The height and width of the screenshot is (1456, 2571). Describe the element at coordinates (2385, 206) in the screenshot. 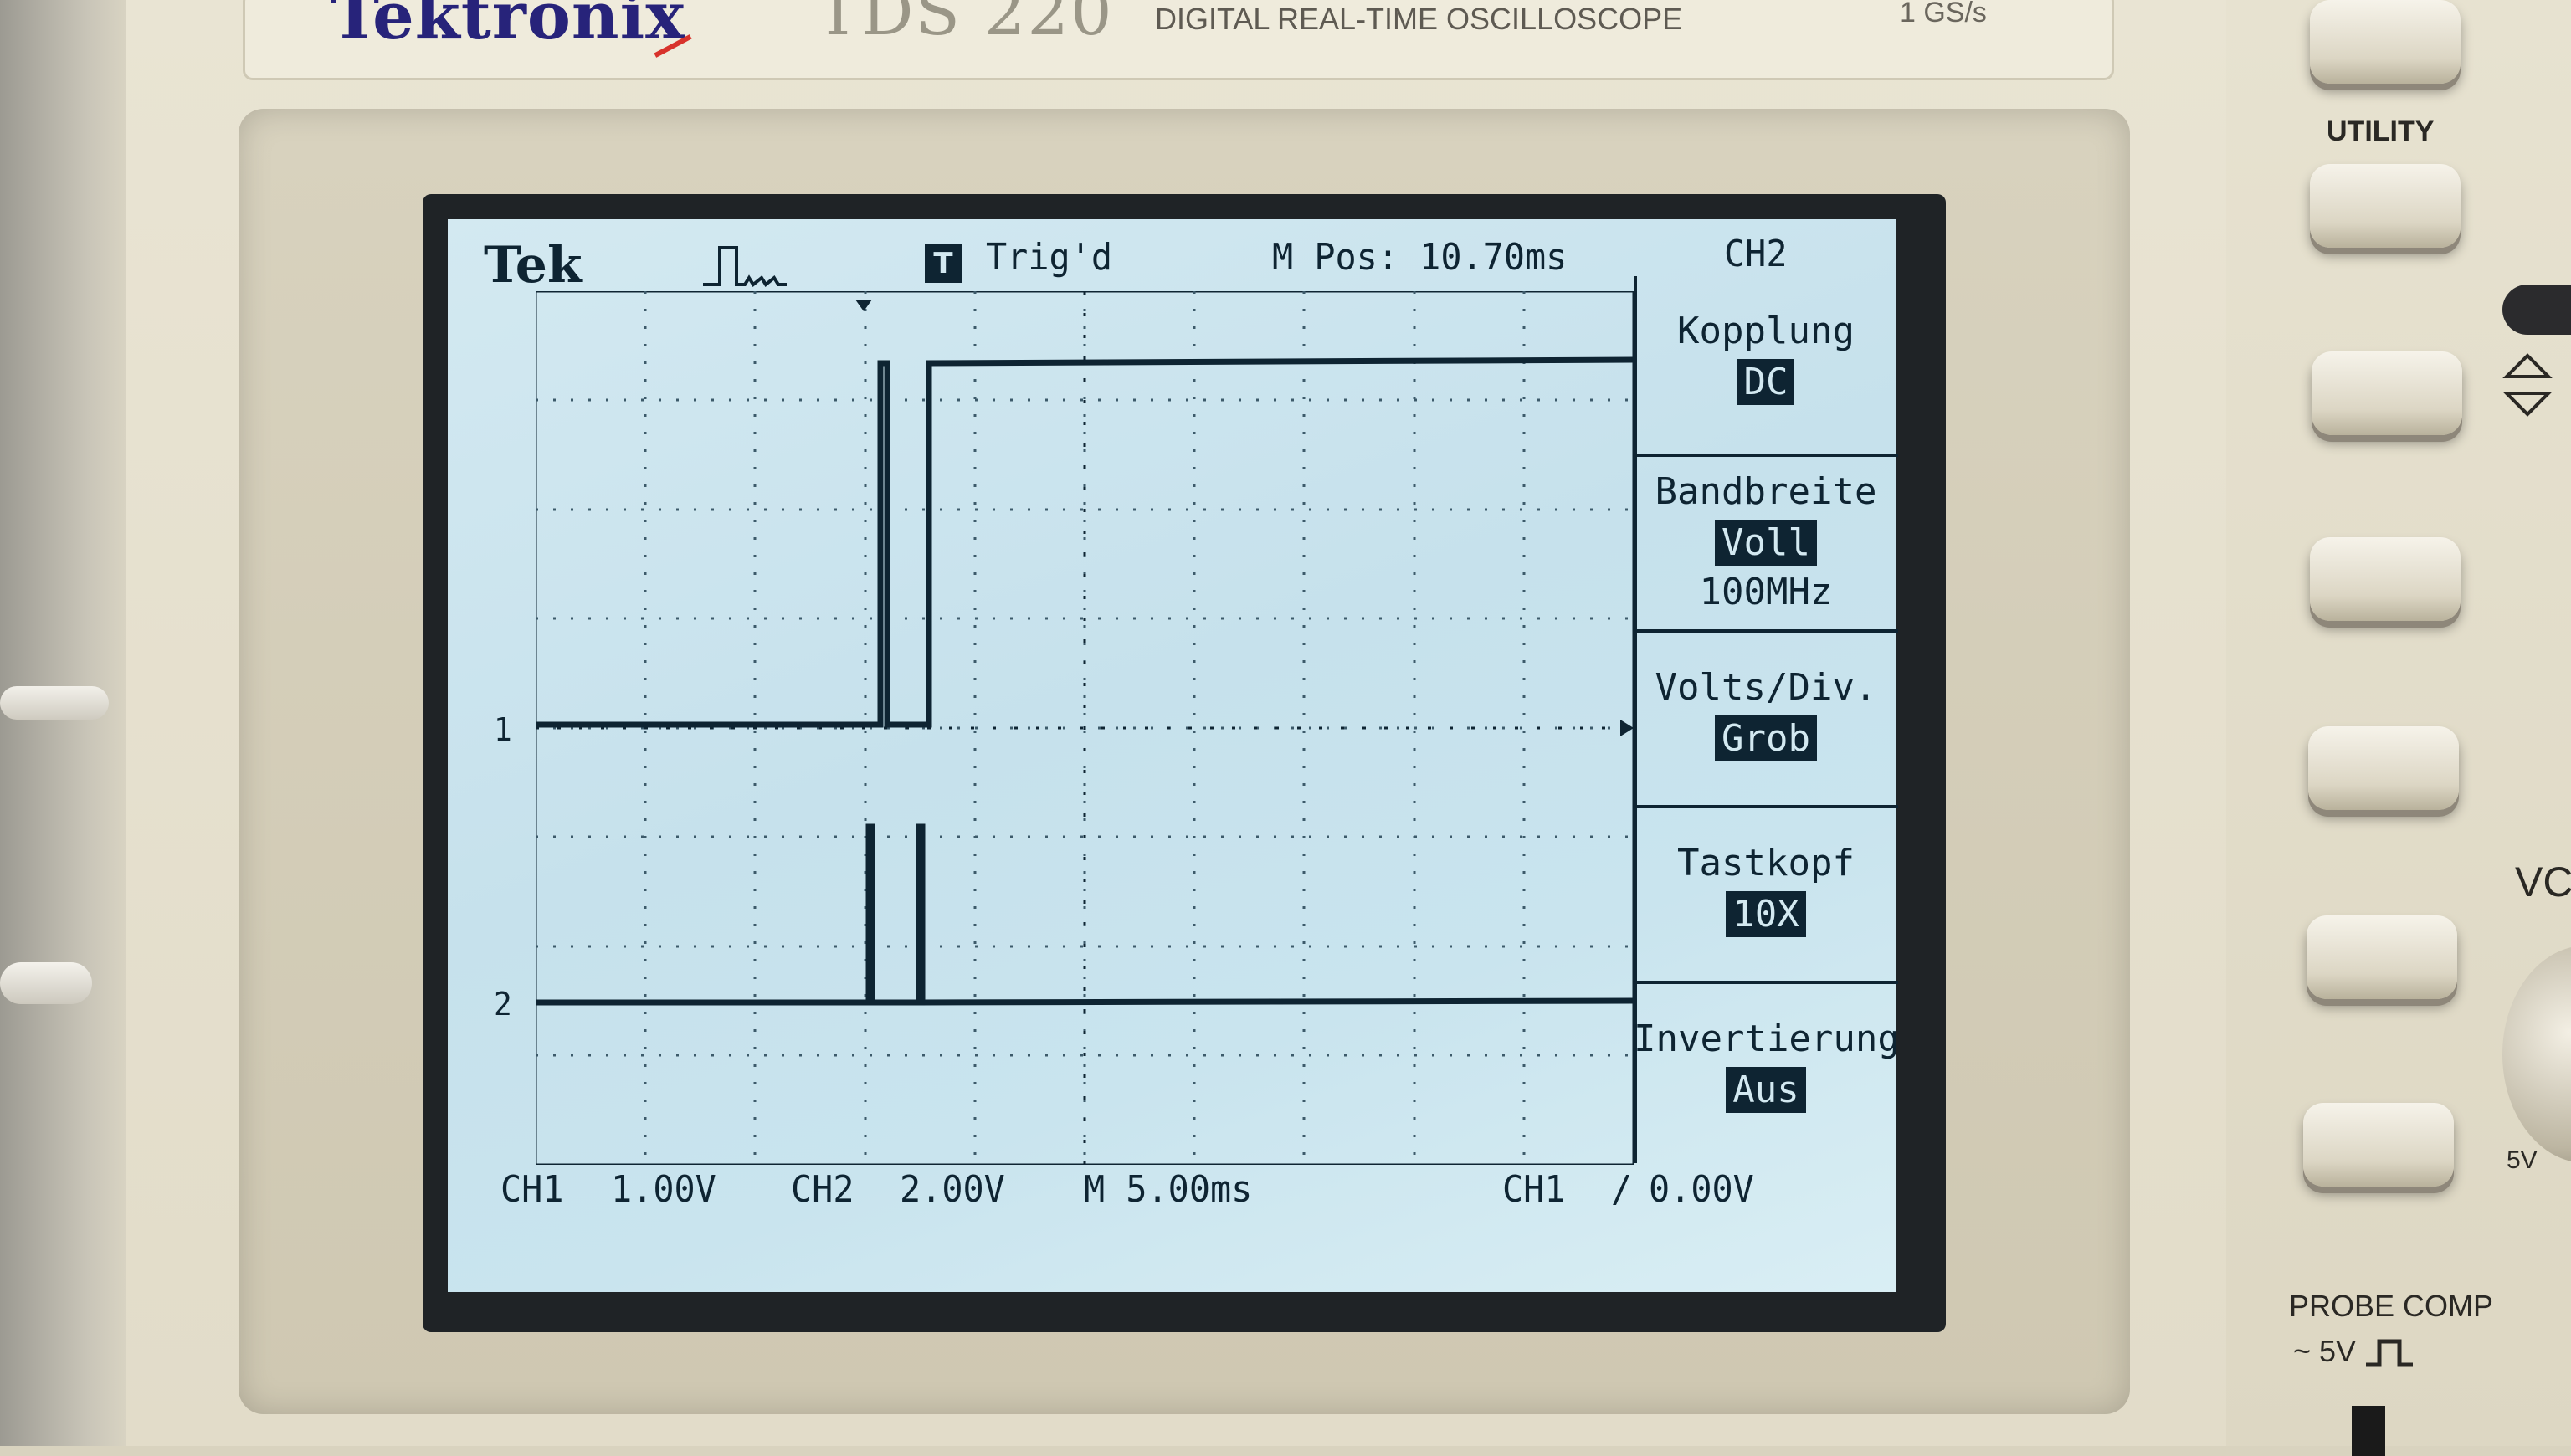

I see `utility-button` at that location.